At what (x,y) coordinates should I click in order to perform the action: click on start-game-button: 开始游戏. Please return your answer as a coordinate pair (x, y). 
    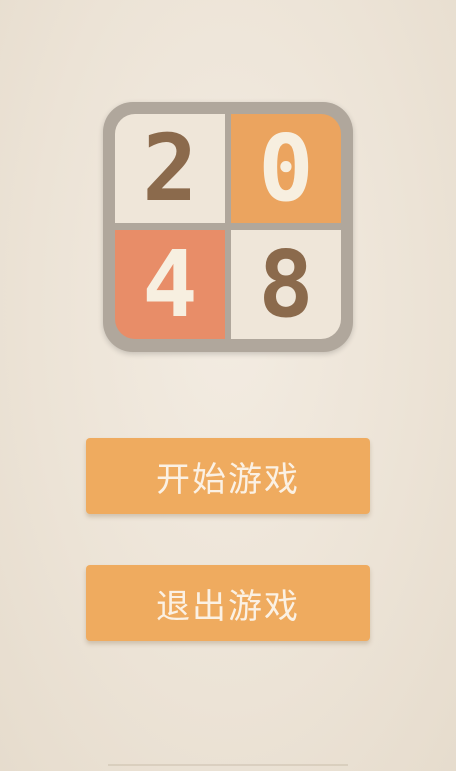
    Looking at the image, I should click on (228, 476).